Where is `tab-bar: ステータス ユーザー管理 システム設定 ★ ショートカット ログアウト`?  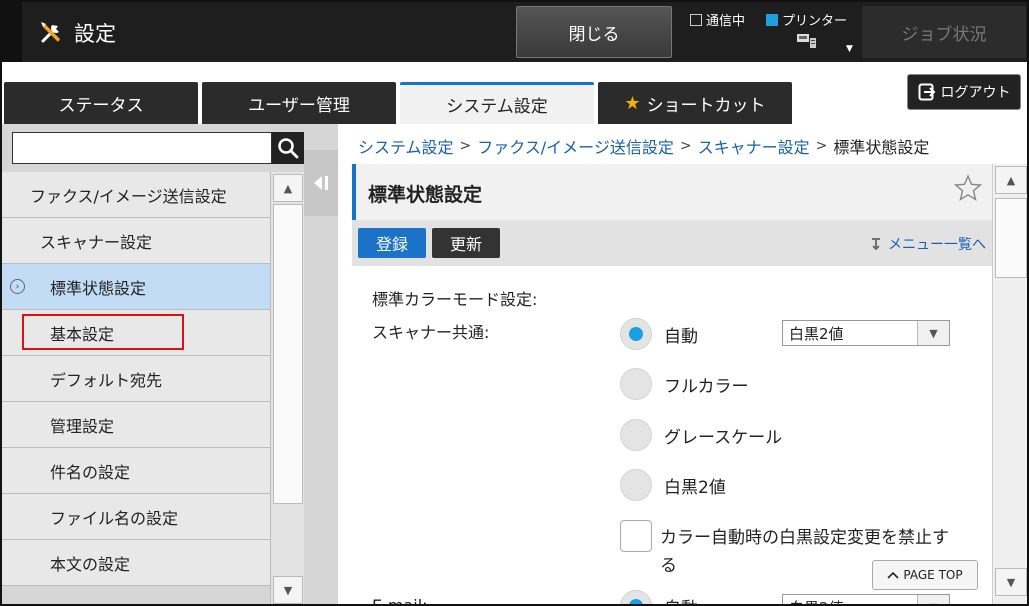
tab-bar: ステータス ユーザー管理 システム設定 ★ ショートカット ログアウト is located at coordinates (514, 93).